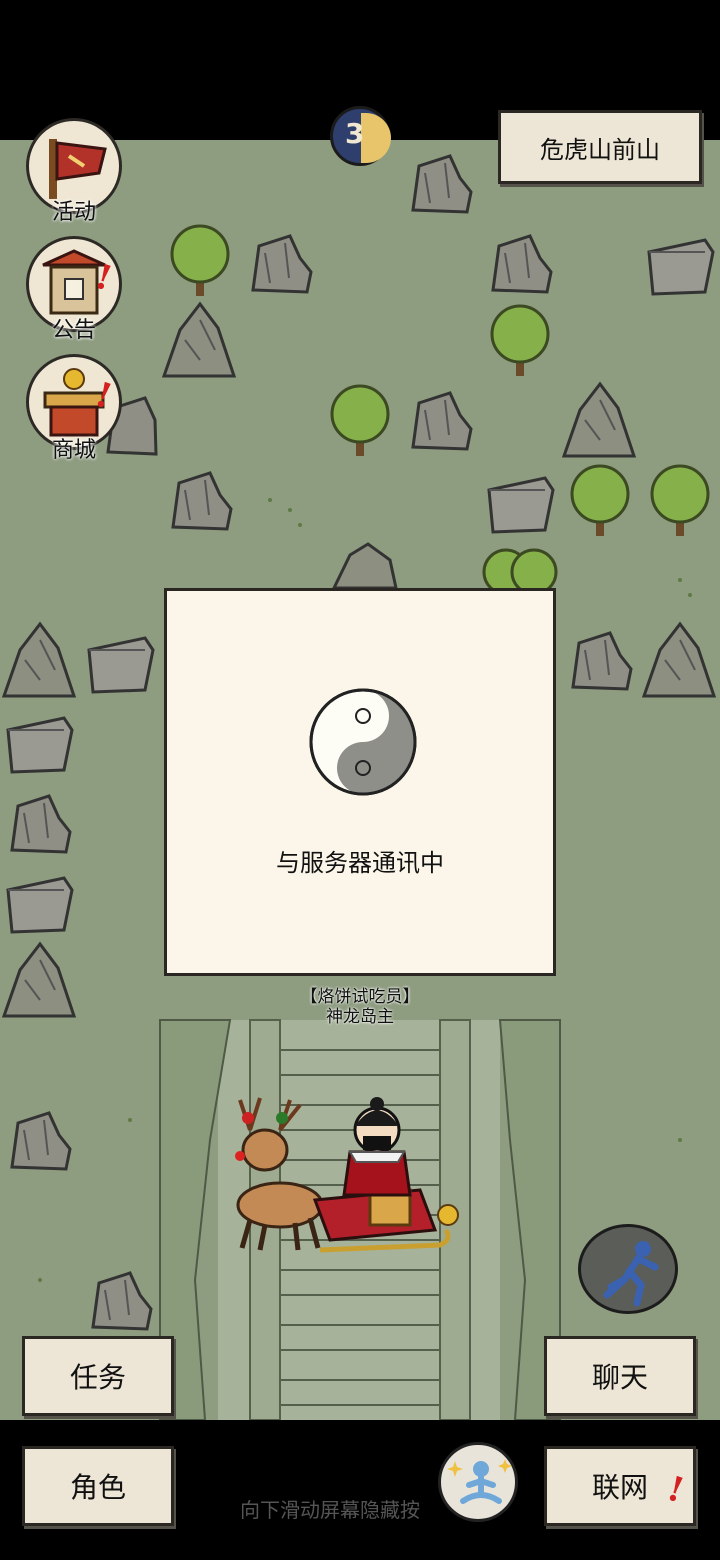  What do you see at coordinates (73, 450) in the screenshot?
I see `shop-label: 商城` at bounding box center [73, 450].